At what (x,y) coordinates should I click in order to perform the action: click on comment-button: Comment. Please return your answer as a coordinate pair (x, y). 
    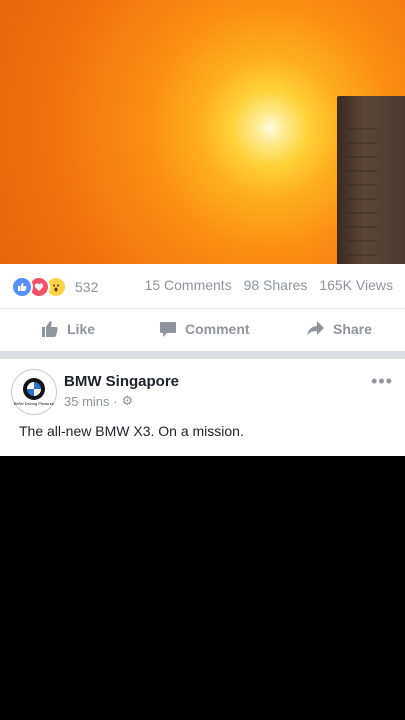
    Looking at the image, I should click on (204, 329).